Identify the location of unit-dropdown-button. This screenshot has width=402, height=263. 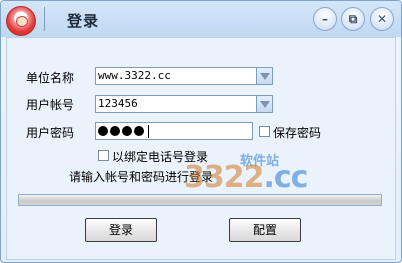
(264, 76).